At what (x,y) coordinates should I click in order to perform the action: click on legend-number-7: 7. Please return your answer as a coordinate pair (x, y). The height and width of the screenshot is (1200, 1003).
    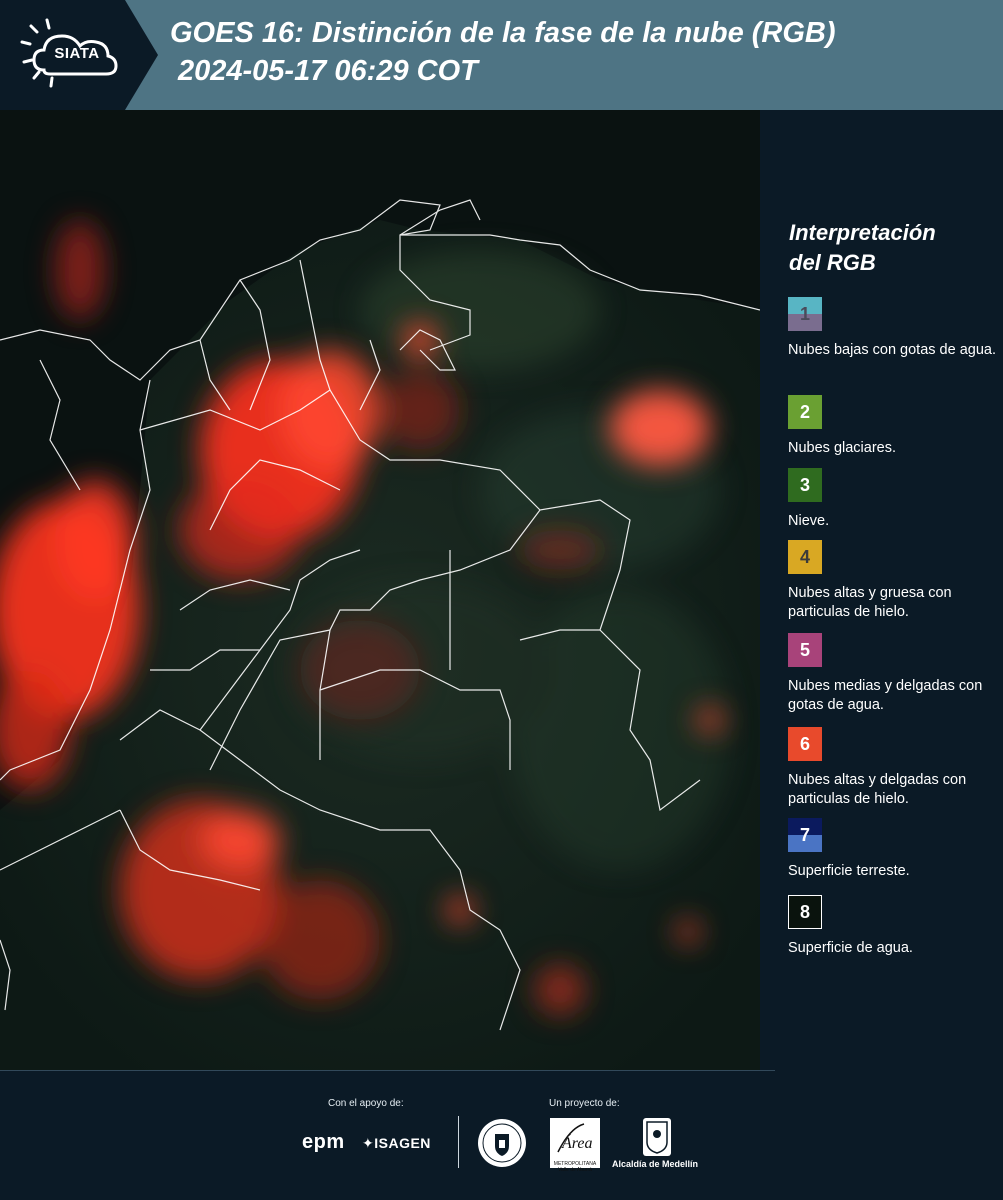
    Looking at the image, I should click on (804, 835).